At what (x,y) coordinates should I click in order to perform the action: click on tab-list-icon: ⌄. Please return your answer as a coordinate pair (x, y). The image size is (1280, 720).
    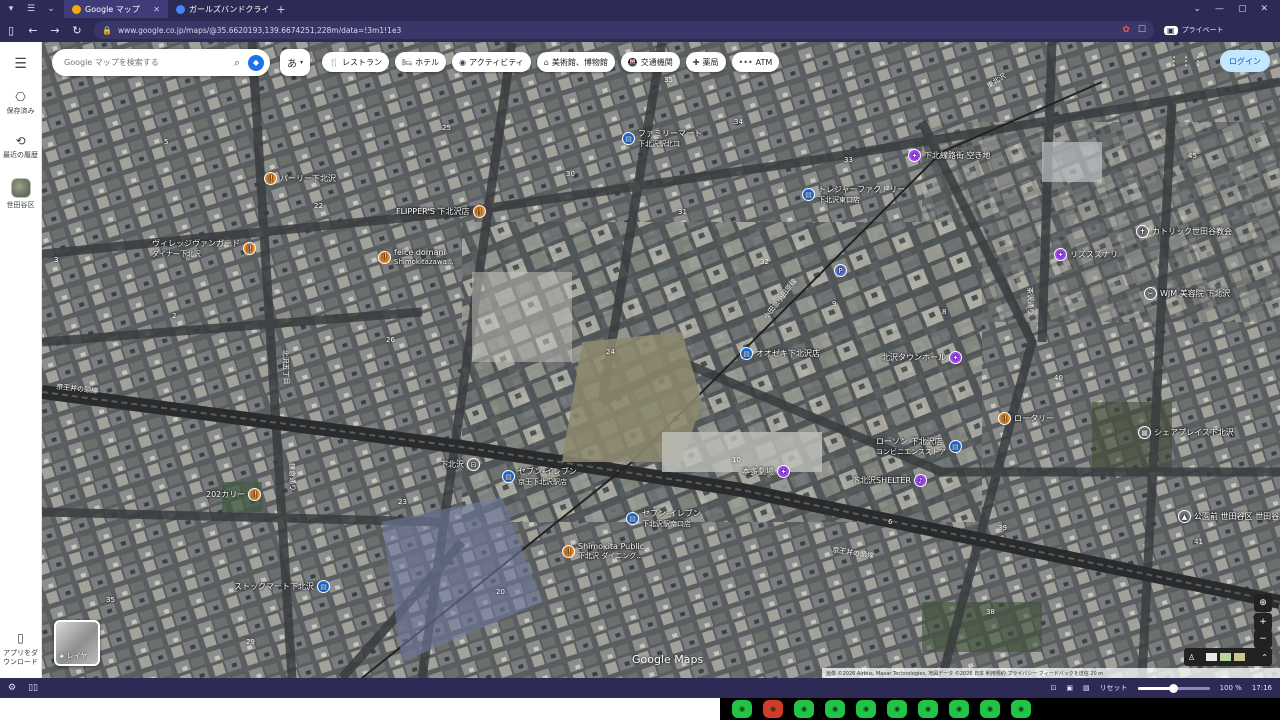
    Looking at the image, I should click on (1197, 9).